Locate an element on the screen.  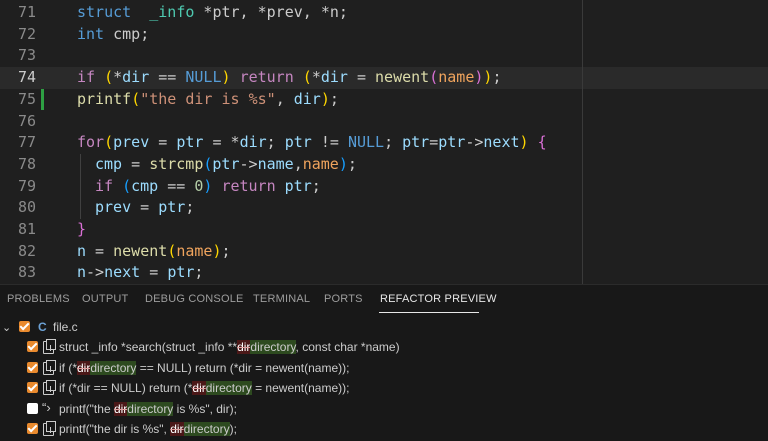
line-number: 77 is located at coordinates (26, 142).